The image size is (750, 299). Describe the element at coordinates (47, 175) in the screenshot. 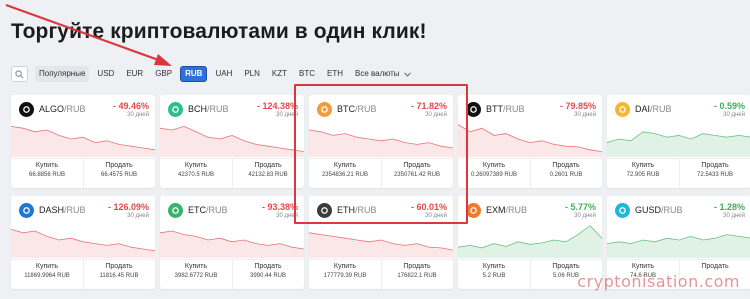

I see `buy-price: 66.8856 RUB` at that location.